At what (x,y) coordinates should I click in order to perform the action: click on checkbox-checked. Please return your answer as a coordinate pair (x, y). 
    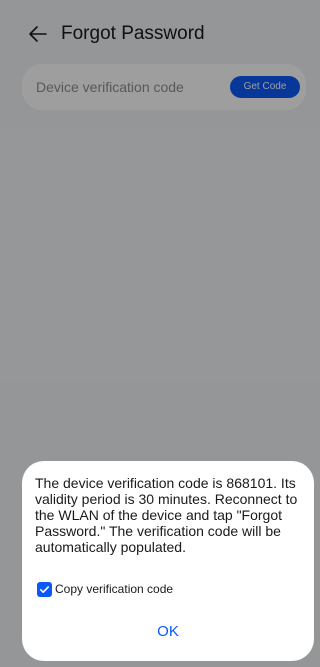
    Looking at the image, I should click on (44, 589).